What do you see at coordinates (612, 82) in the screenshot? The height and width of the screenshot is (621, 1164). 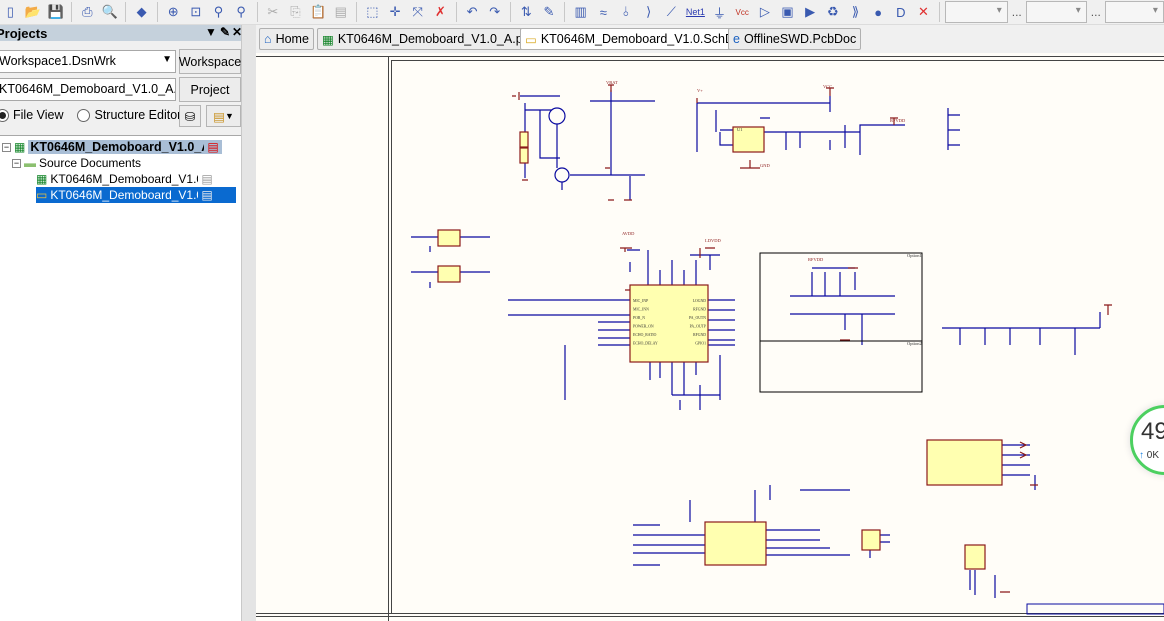 I see `net-vbat: VBAT` at bounding box center [612, 82].